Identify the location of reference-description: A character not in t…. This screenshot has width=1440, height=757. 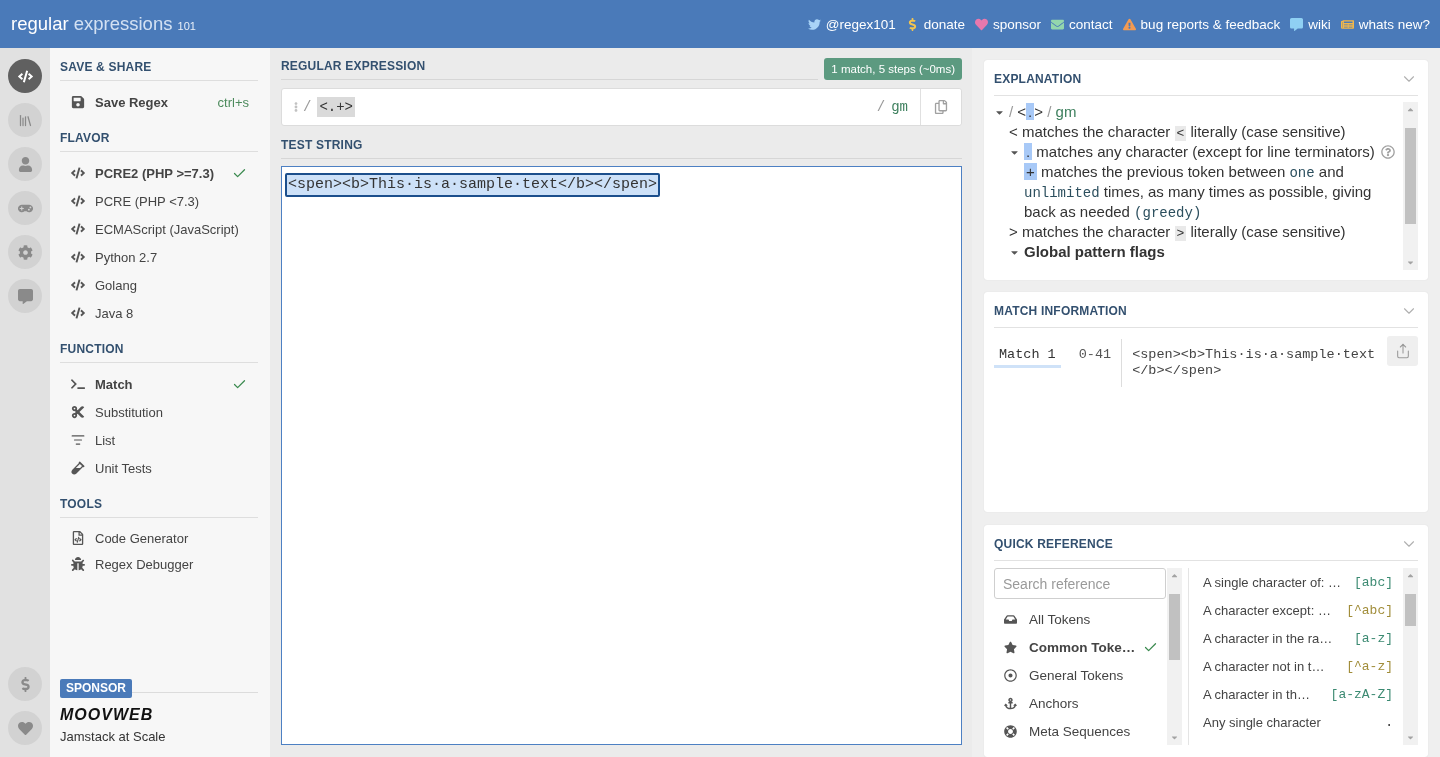
(1264, 666).